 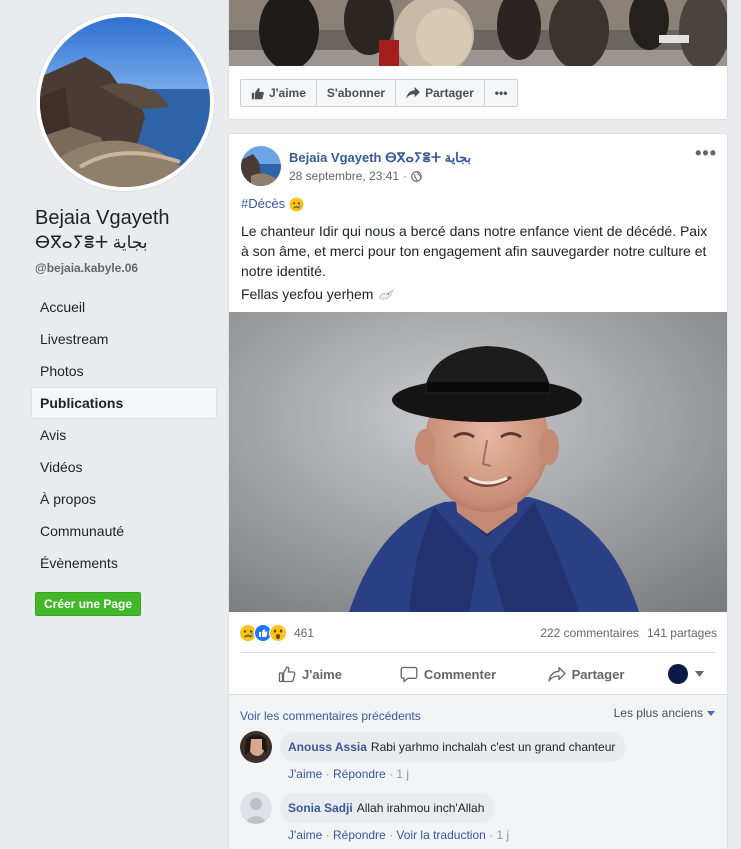 I want to click on divider, so click(x=478, y=652).